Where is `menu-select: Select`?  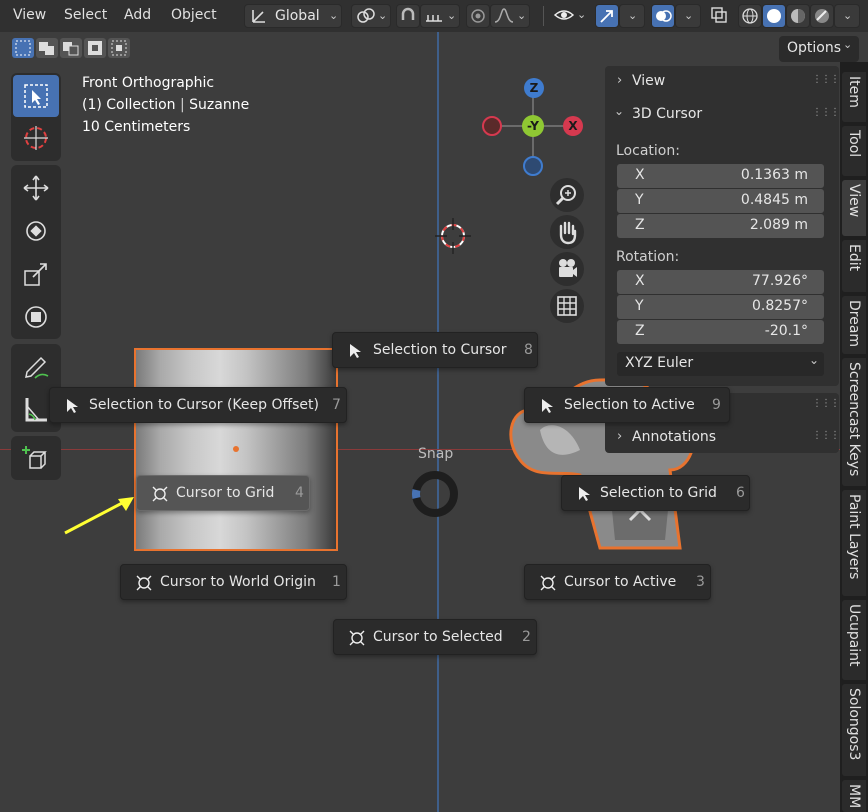
menu-select: Select is located at coordinates (85, 15).